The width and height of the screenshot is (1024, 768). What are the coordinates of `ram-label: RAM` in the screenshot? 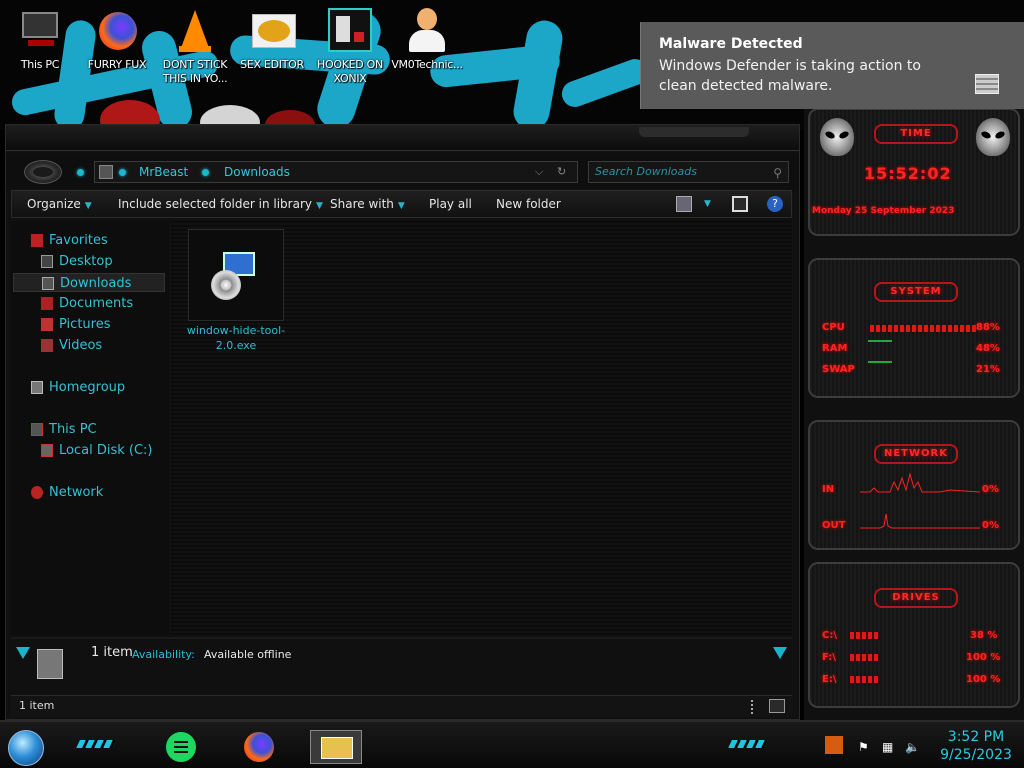 It's located at (835, 348).